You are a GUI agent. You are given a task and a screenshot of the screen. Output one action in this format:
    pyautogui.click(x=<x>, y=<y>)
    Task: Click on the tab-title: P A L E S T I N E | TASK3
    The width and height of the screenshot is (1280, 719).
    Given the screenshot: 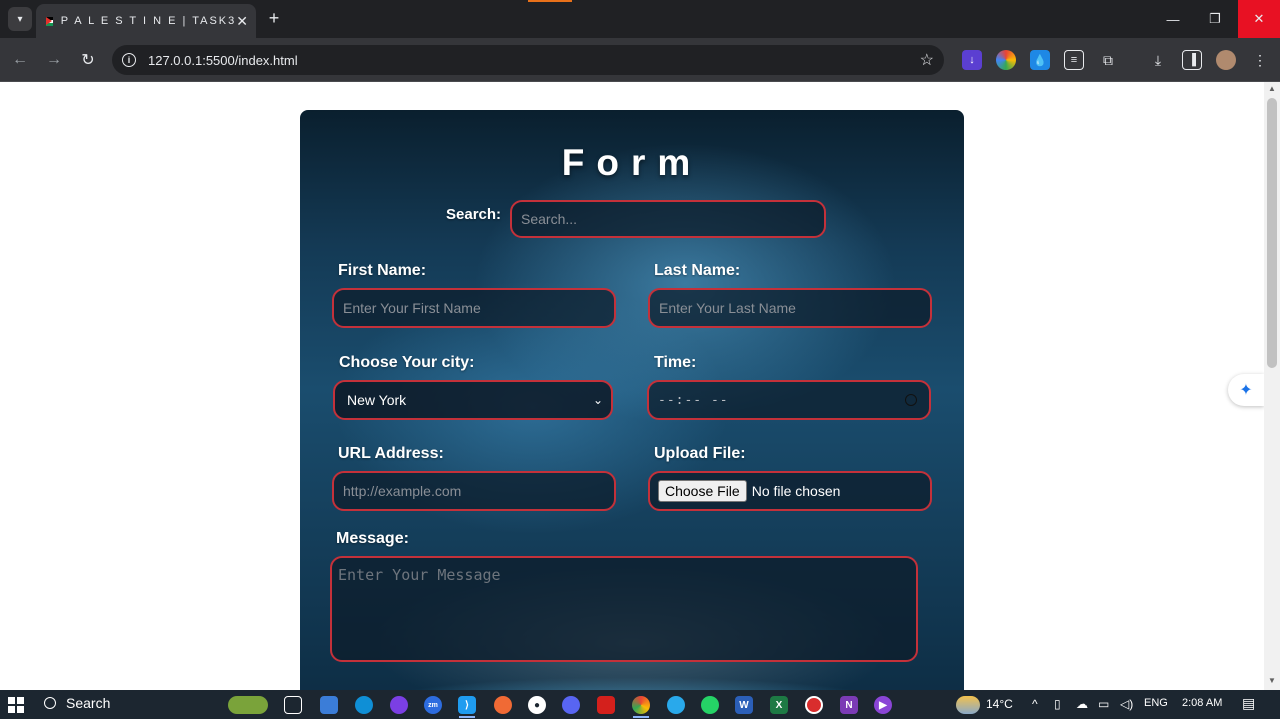 What is the action you would take?
    pyautogui.click(x=148, y=21)
    